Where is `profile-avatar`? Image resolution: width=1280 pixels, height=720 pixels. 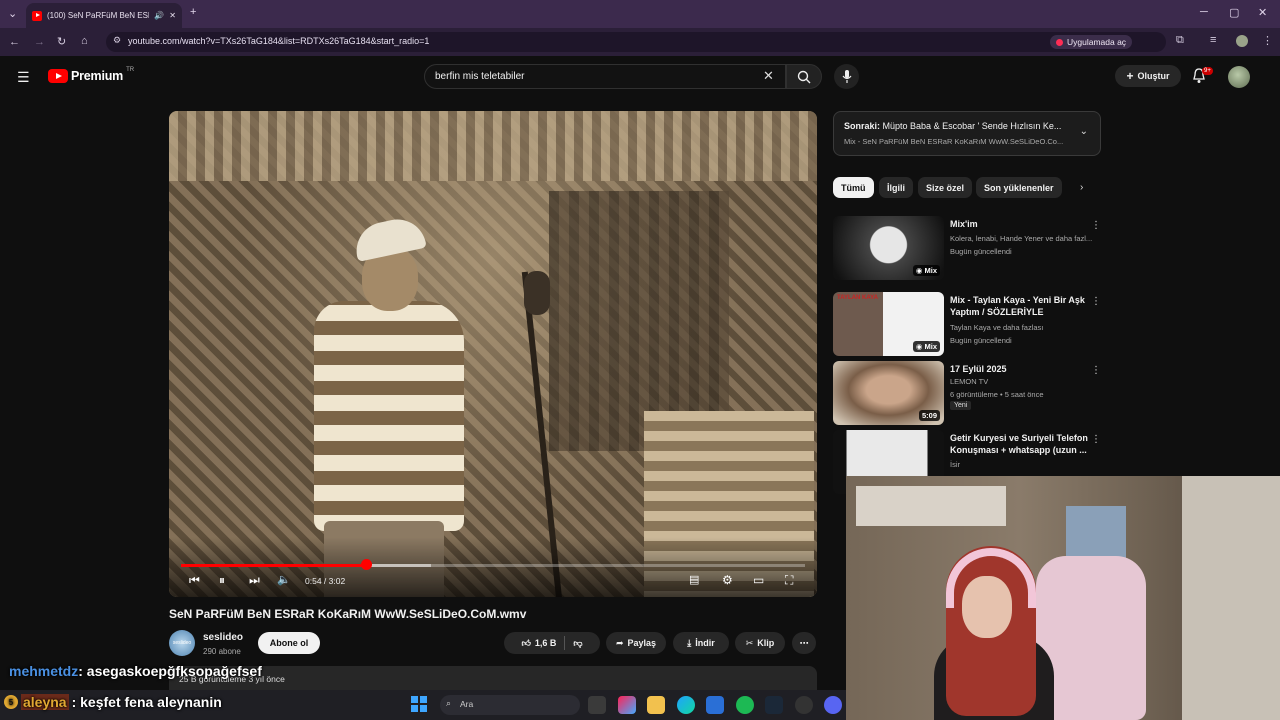 profile-avatar is located at coordinates (1242, 41).